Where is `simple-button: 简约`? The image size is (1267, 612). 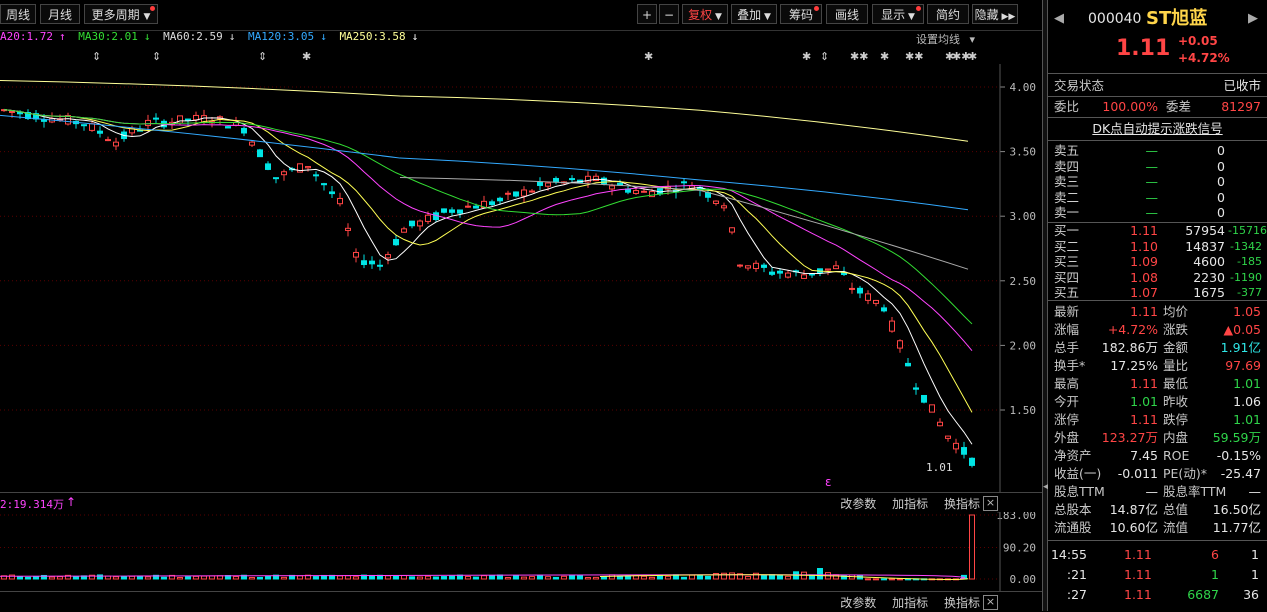 simple-button: 简约 is located at coordinates (948, 14).